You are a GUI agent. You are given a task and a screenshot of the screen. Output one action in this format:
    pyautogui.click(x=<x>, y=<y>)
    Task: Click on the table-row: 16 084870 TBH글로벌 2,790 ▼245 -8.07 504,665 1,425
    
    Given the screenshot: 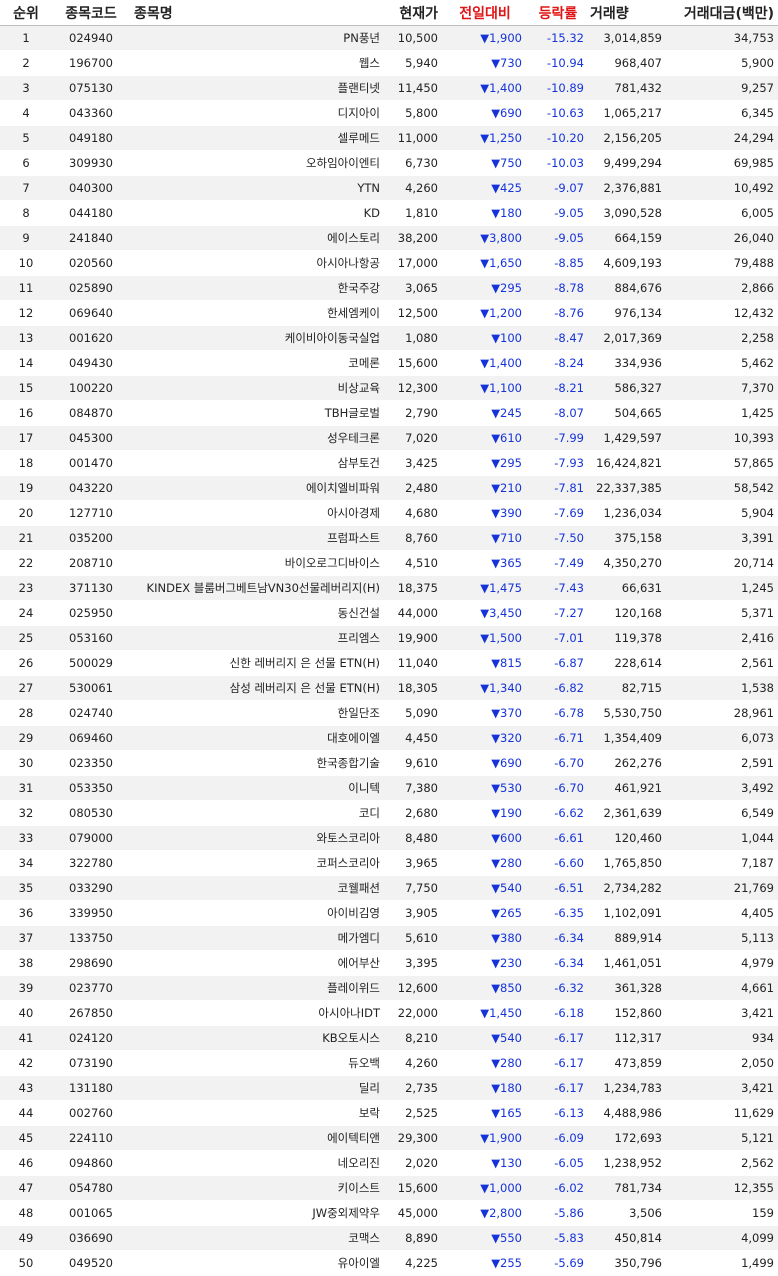 What is the action you would take?
    pyautogui.click(x=389, y=413)
    